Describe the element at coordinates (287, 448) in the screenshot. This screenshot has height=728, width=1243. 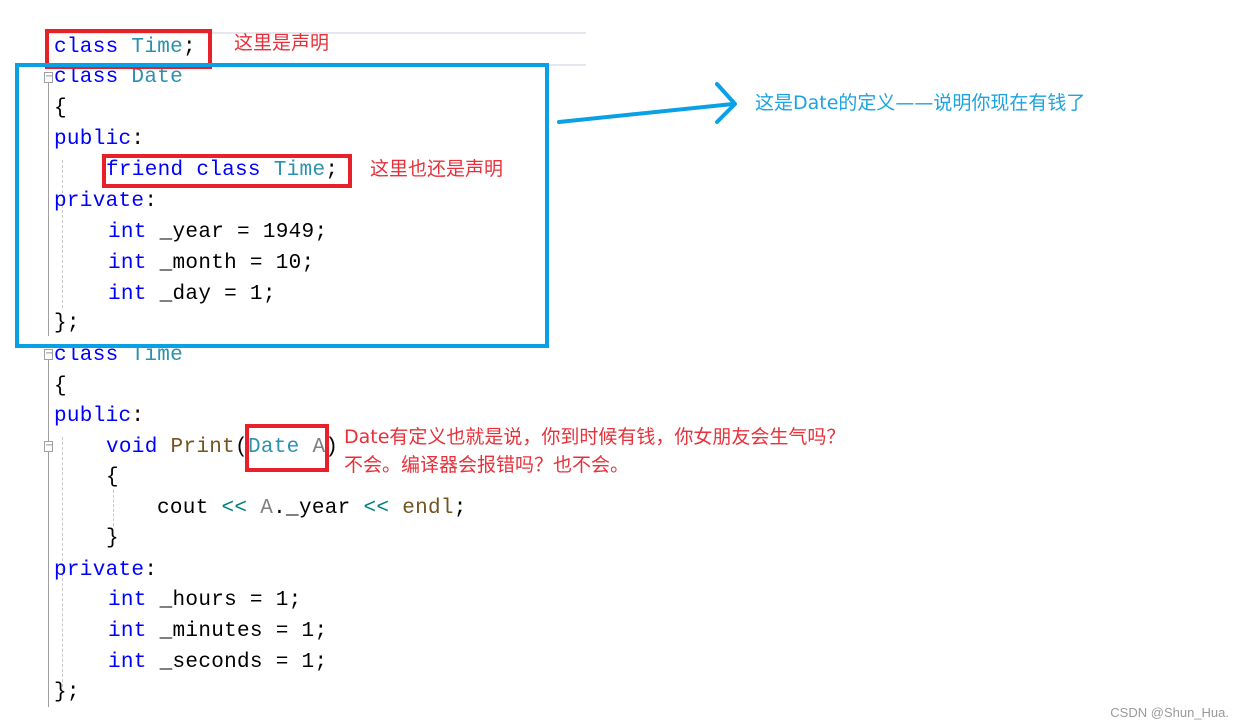
I see `param-highlight-box` at that location.